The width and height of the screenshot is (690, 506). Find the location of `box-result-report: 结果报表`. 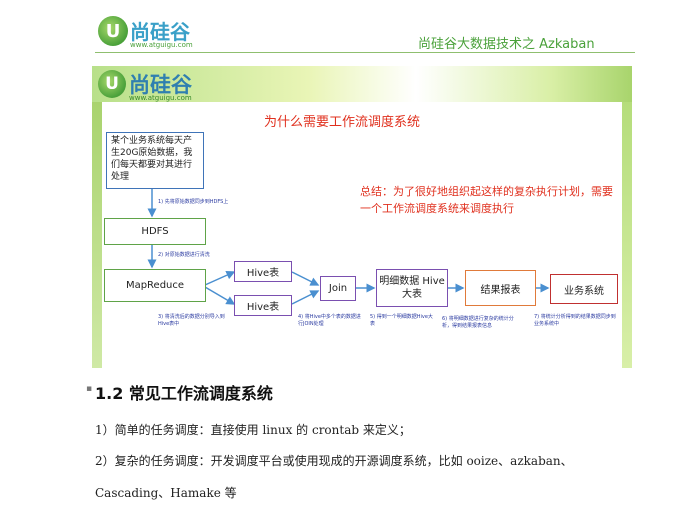

box-result-report: 结果报表 is located at coordinates (500, 288).